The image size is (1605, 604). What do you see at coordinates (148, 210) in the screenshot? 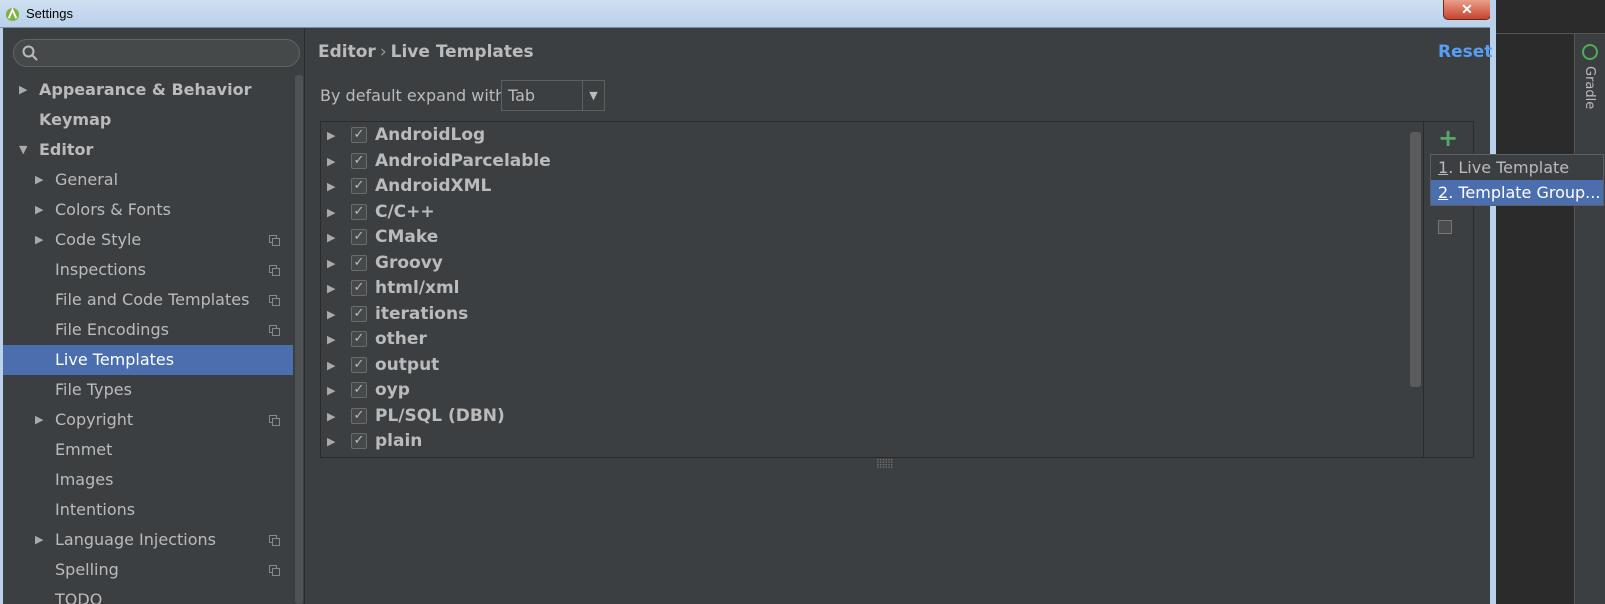
I see `sidebar-item: ▶ Colors & Fonts` at bounding box center [148, 210].